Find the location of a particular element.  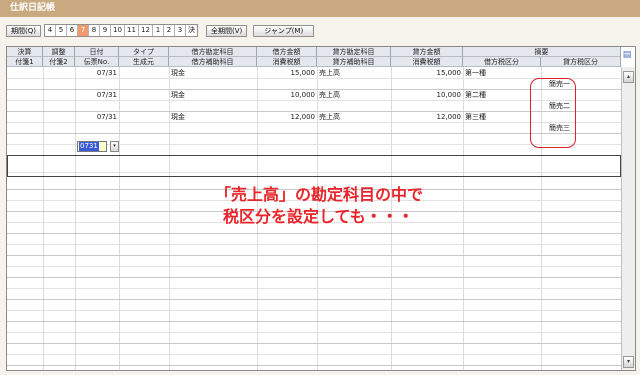

entry1-credit-account: 売上高 is located at coordinates (354, 73).